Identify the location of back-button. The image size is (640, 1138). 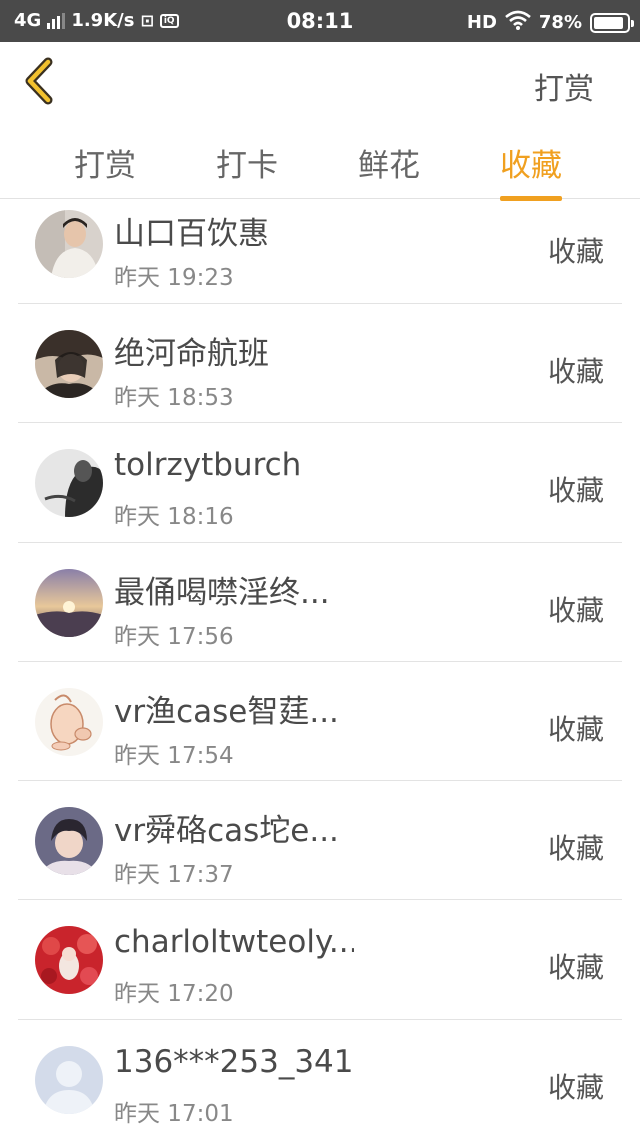
(45, 81).